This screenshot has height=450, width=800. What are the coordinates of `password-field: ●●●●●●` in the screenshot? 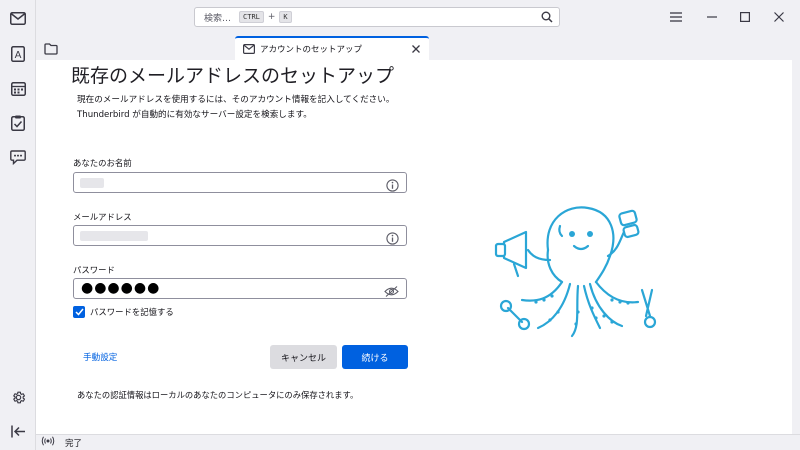 It's located at (240, 288).